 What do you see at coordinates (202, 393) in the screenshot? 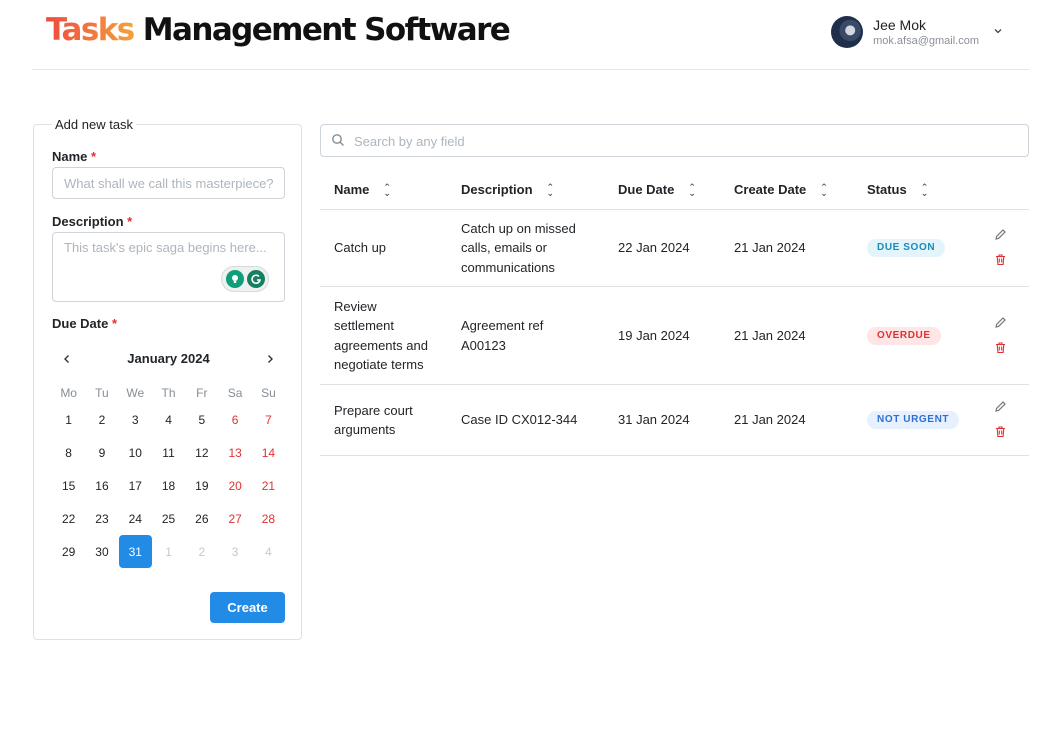
I see `weekday-label: Fr` at bounding box center [202, 393].